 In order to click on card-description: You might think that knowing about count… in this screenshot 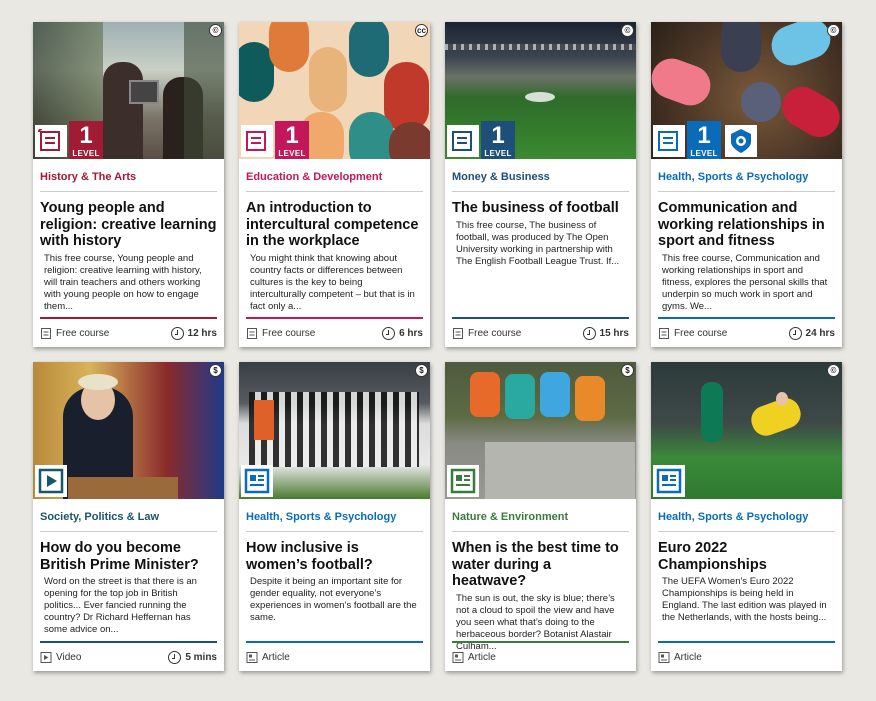, I will do `click(332, 282)`.